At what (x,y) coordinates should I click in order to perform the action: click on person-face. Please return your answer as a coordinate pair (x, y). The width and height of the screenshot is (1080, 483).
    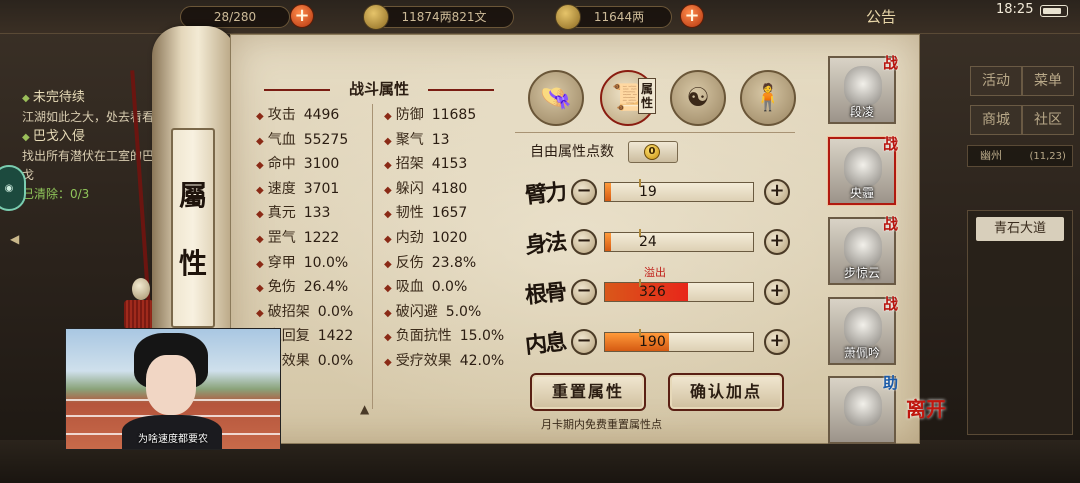
    Looking at the image, I should click on (171, 385).